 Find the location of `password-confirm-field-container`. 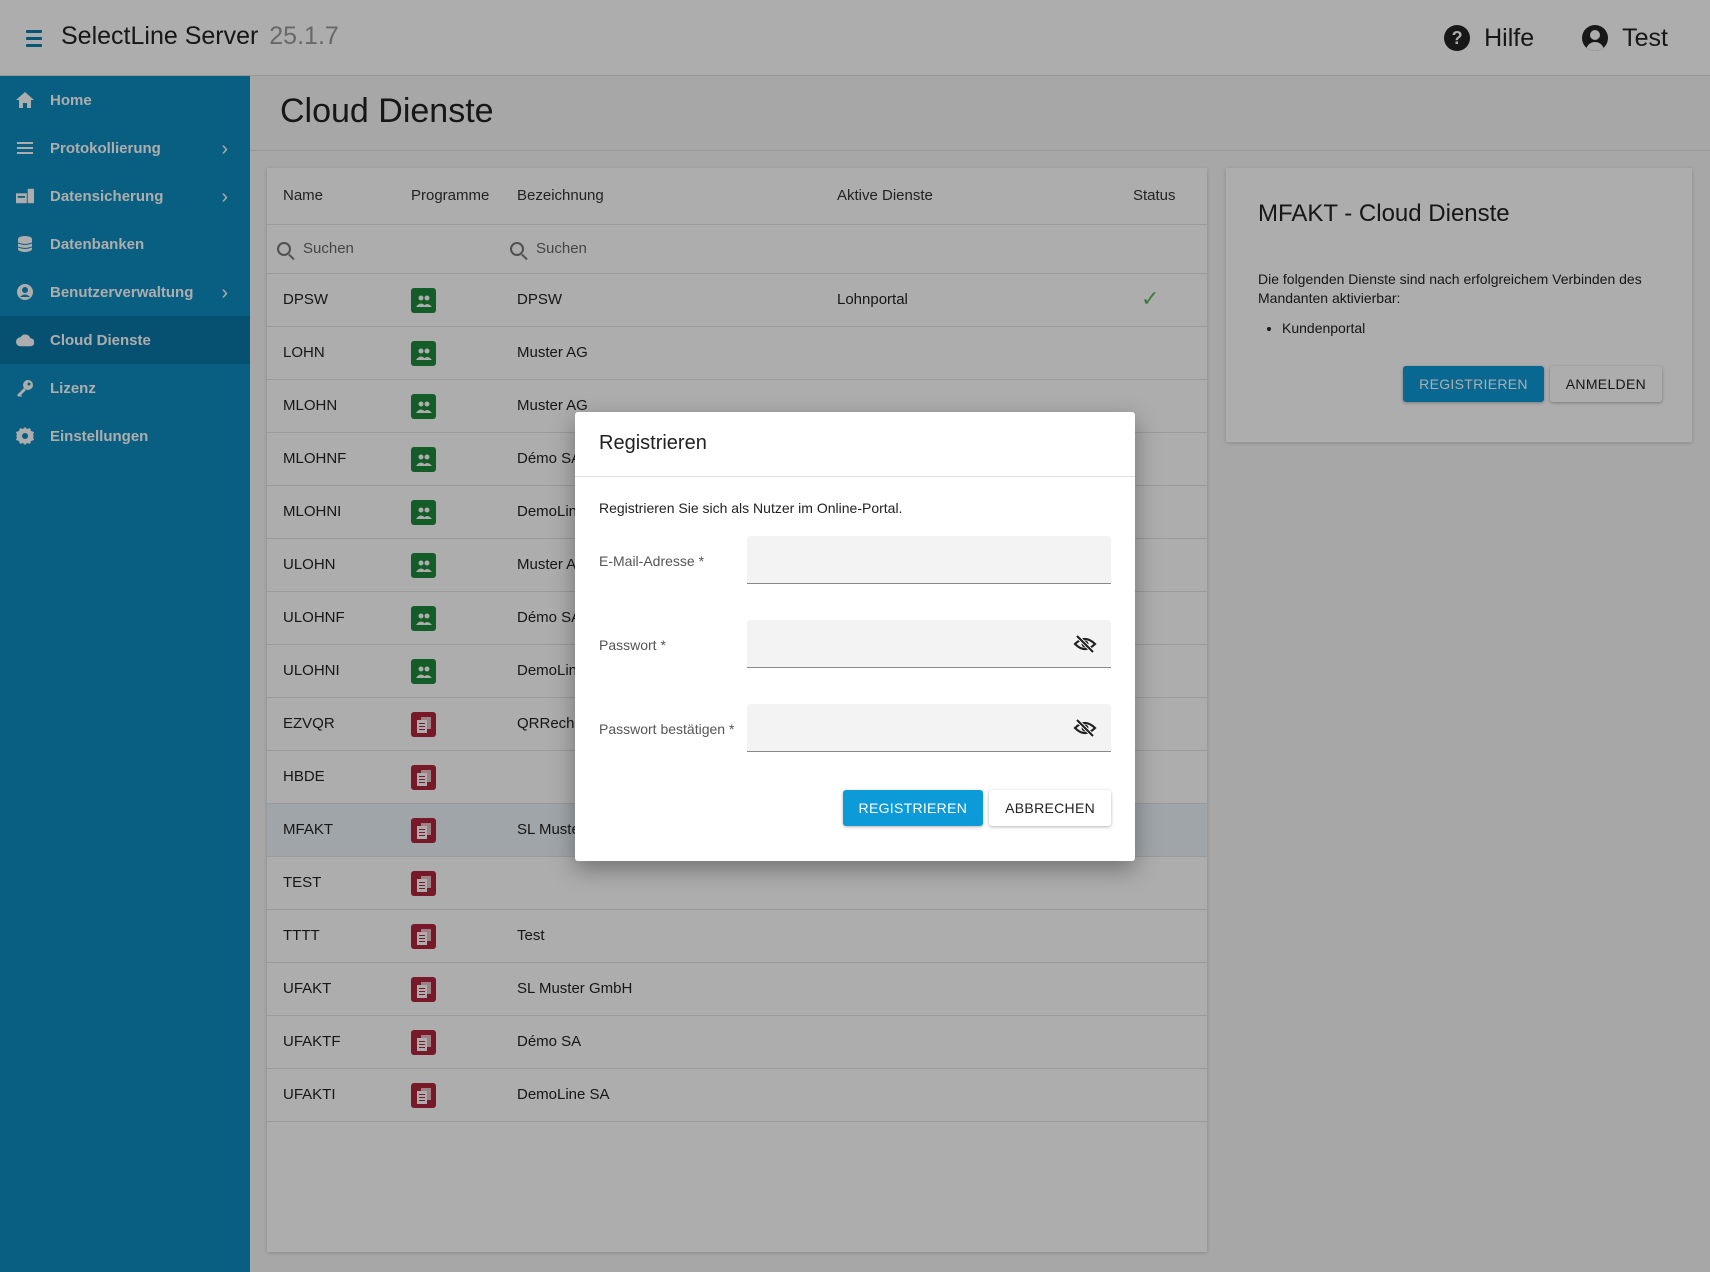

password-confirm-field-container is located at coordinates (929, 728).